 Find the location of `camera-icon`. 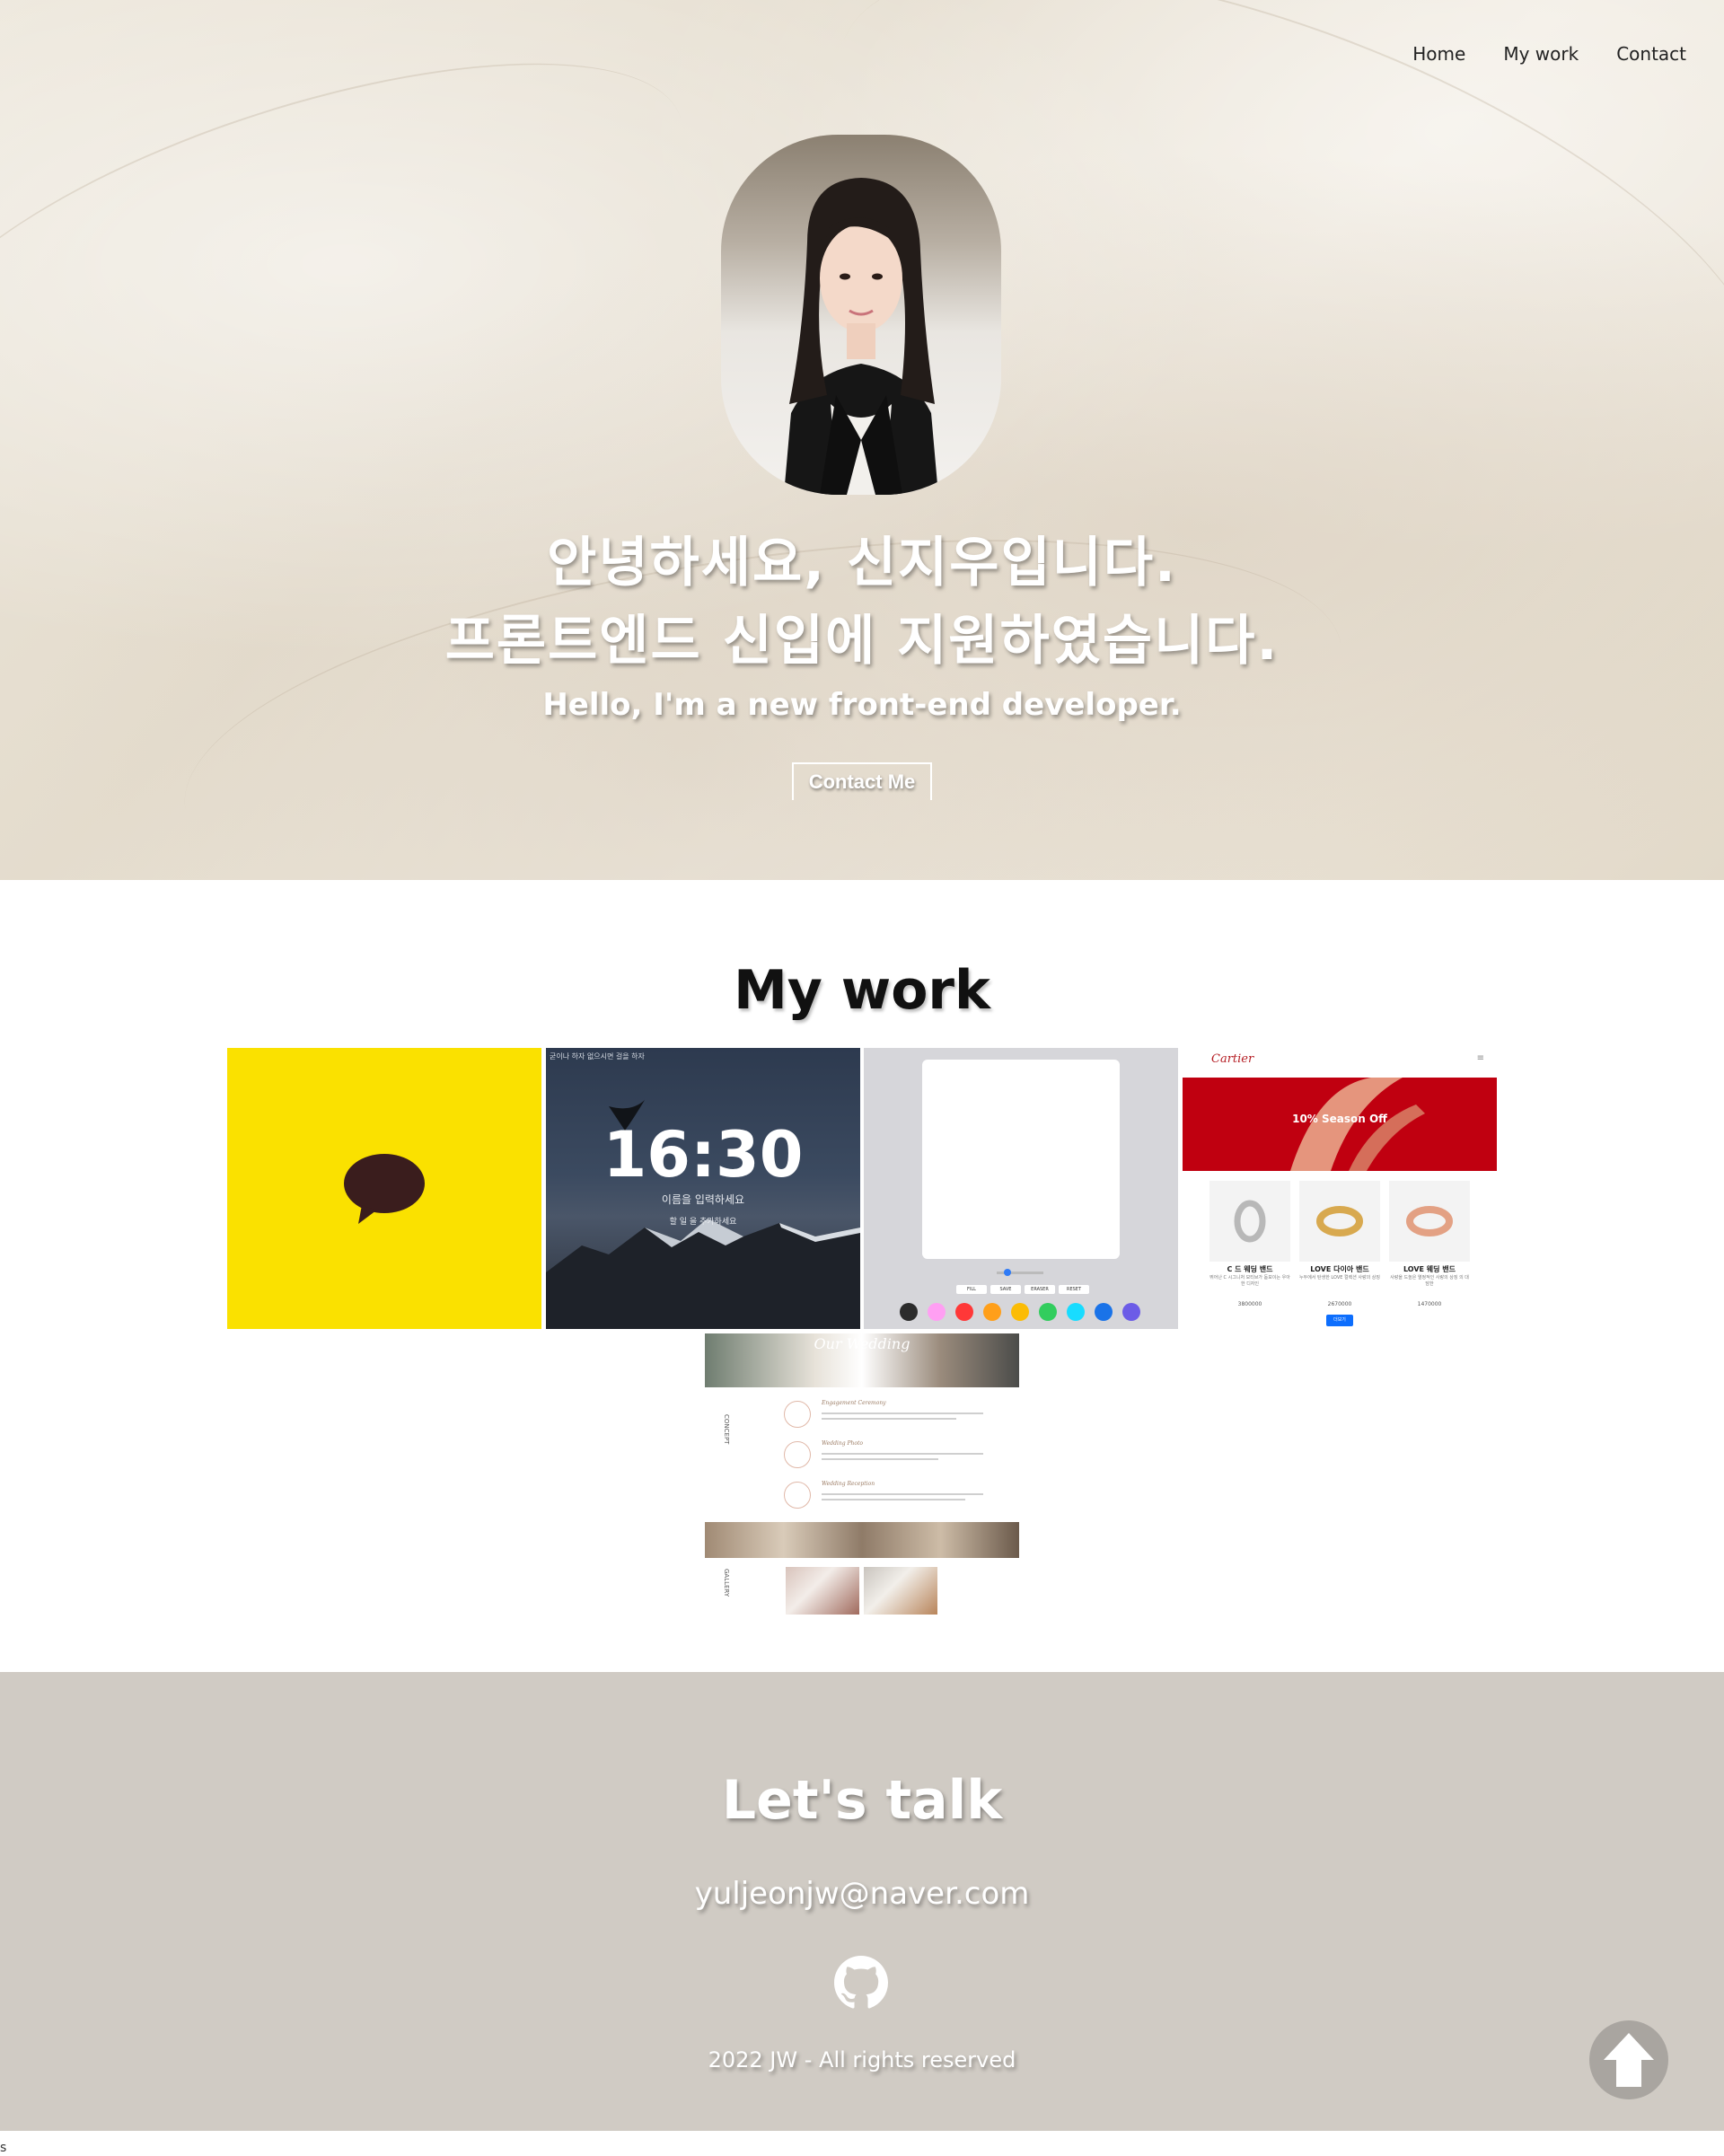

camera-icon is located at coordinates (797, 1454).